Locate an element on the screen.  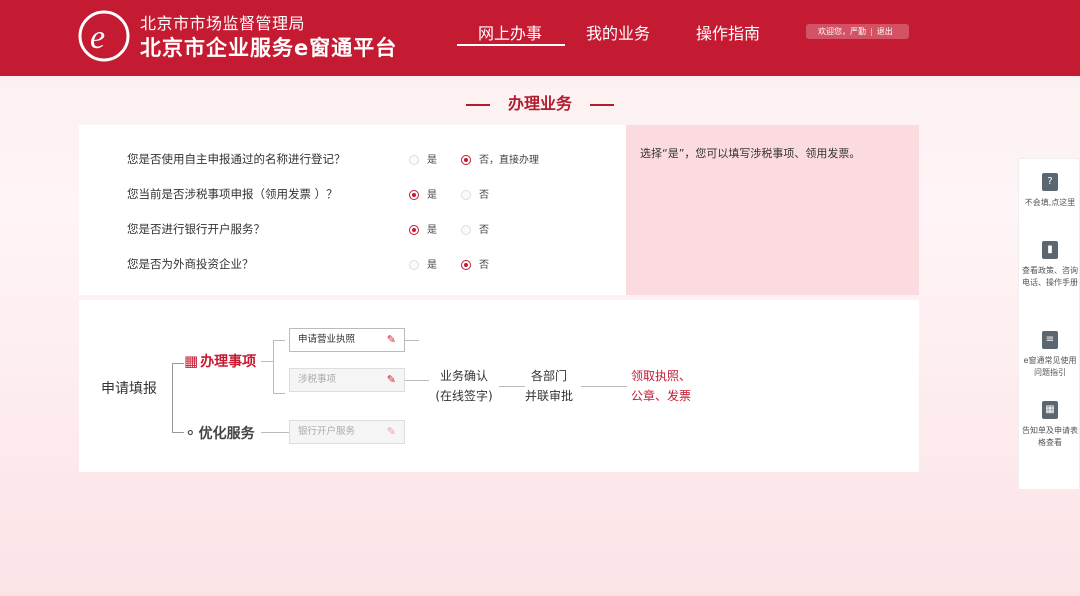
question-4: 您是否为外商投资企业？ is located at coordinates (190, 264).